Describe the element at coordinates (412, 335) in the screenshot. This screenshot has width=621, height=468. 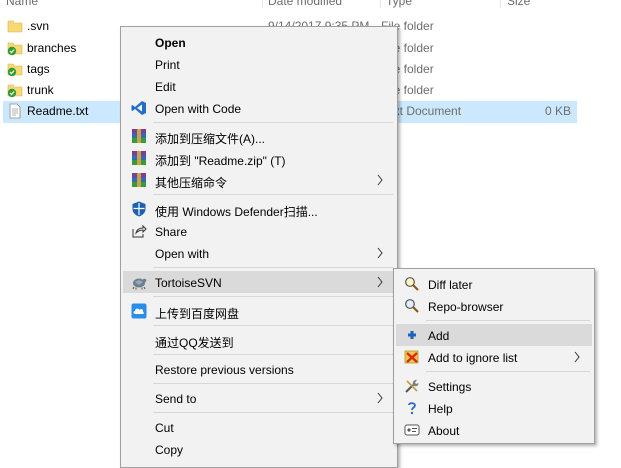
I see `add-icon` at that location.